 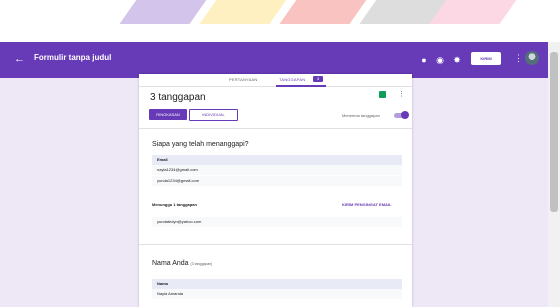 I want to click on waiting-list: yundatedyn@yahoo.com, so click(x=277, y=222).